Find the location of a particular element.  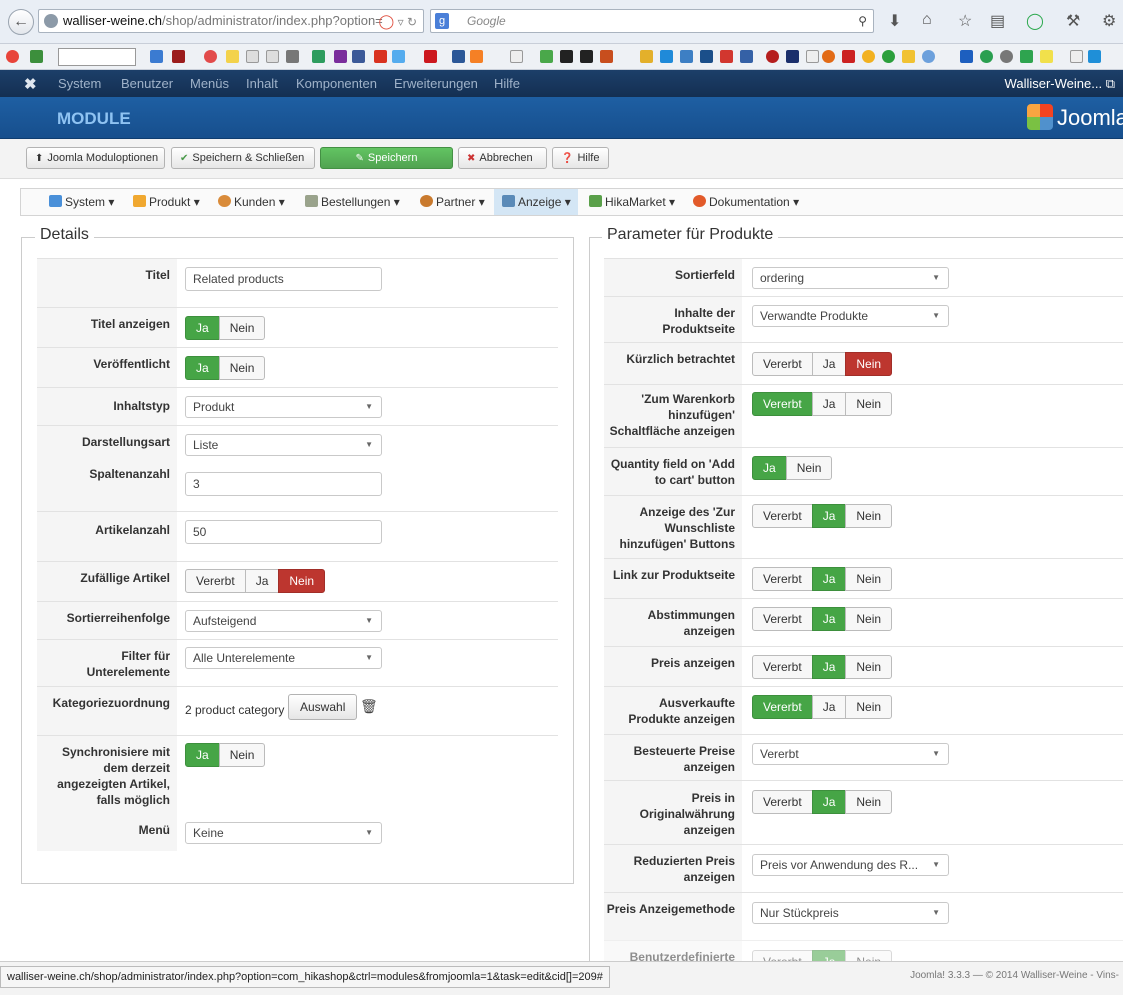

search-bar: g Google ⚲ is located at coordinates (652, 21).